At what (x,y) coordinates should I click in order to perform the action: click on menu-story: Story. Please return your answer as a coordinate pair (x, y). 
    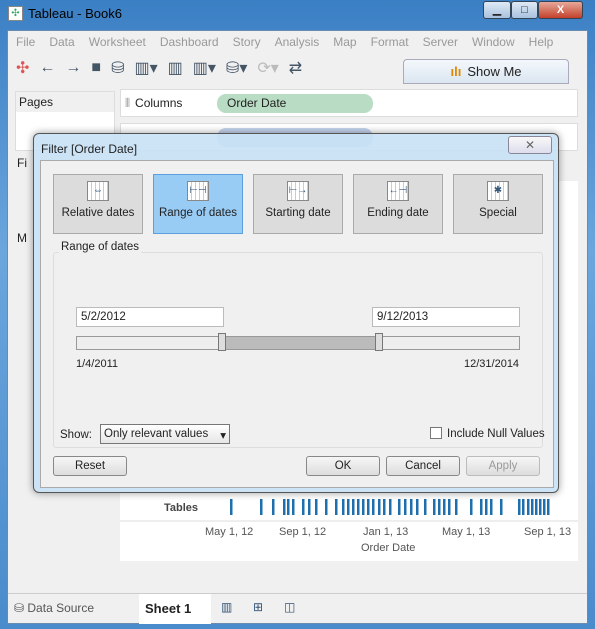
    Looking at the image, I should click on (247, 42).